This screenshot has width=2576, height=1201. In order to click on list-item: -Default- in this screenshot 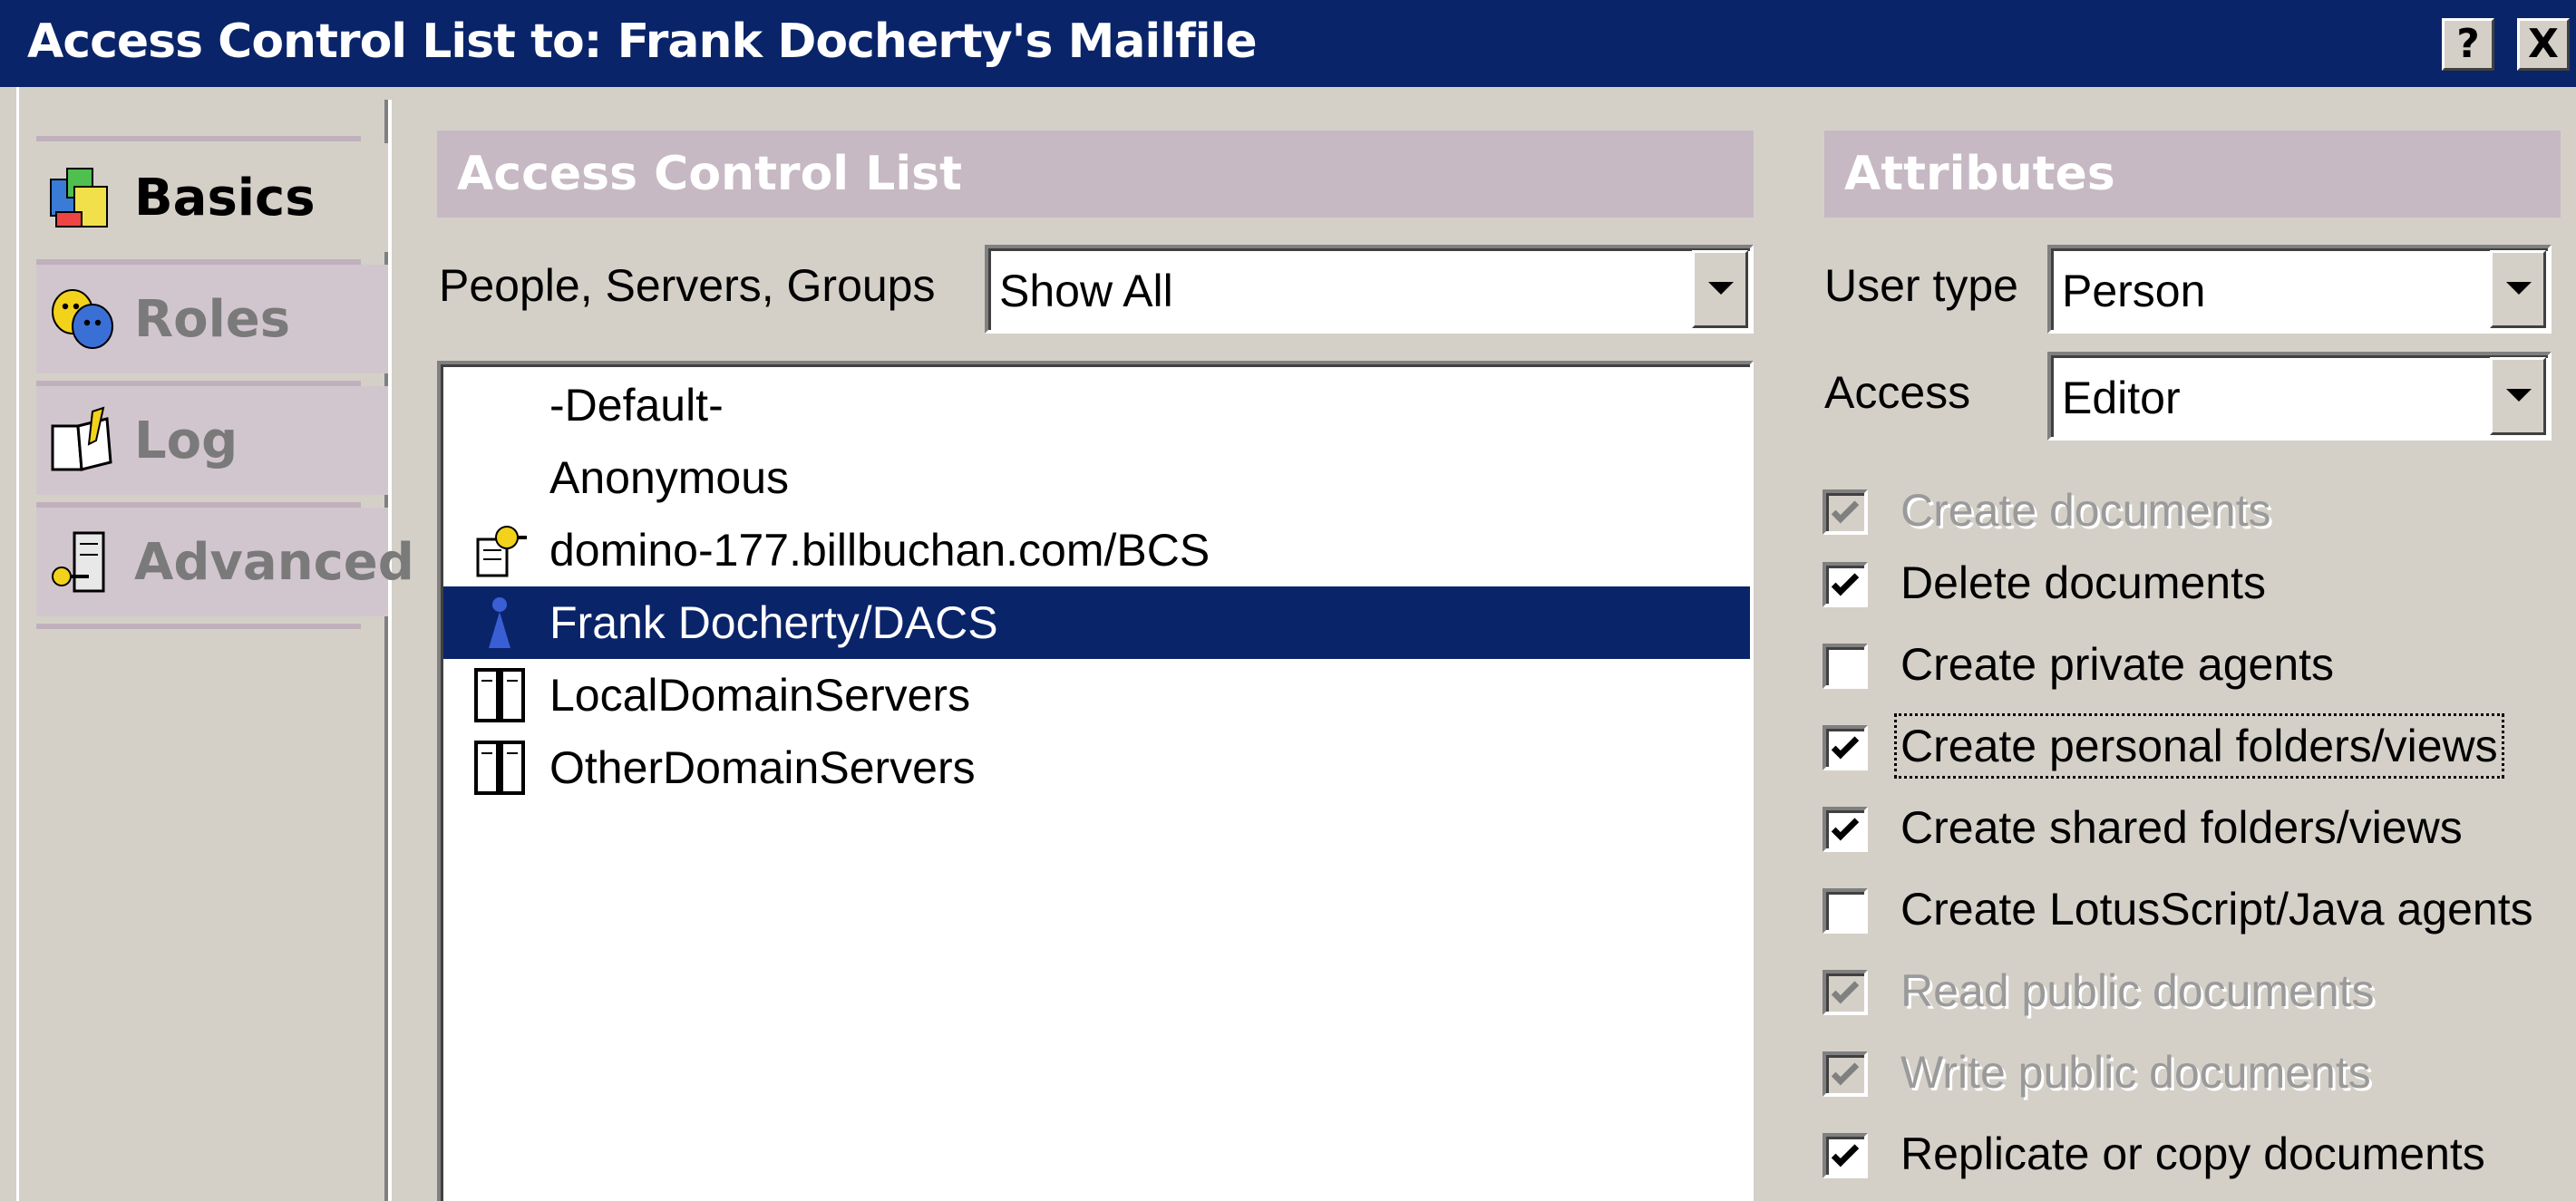, I will do `click(1096, 405)`.